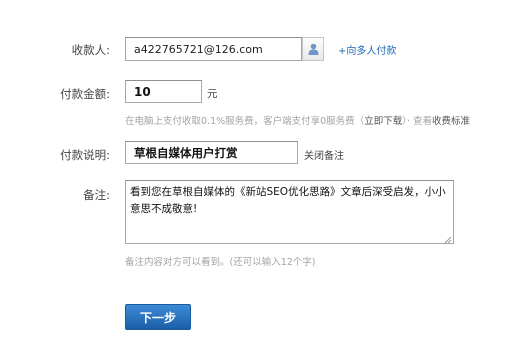  What do you see at coordinates (417, 121) in the screenshot?
I see `fee-hint-mid: ）· 查看` at bounding box center [417, 121].